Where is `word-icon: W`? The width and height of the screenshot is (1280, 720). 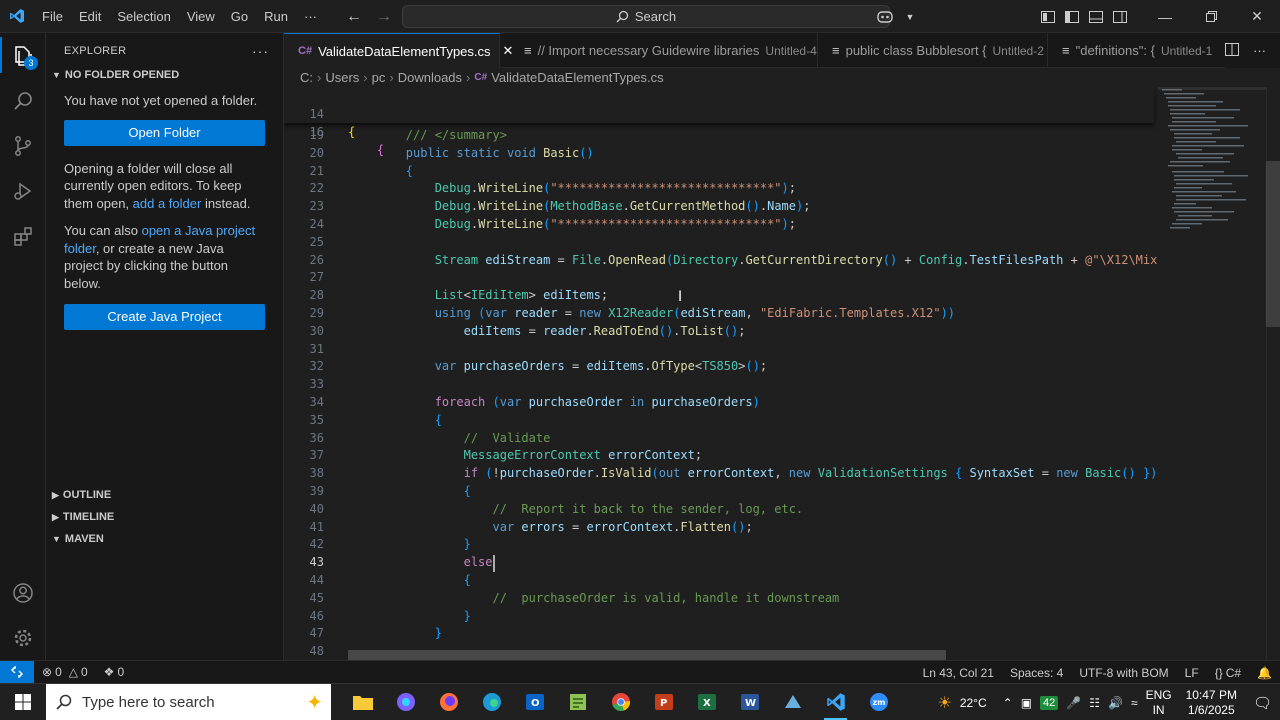 word-icon: W is located at coordinates (749, 702).